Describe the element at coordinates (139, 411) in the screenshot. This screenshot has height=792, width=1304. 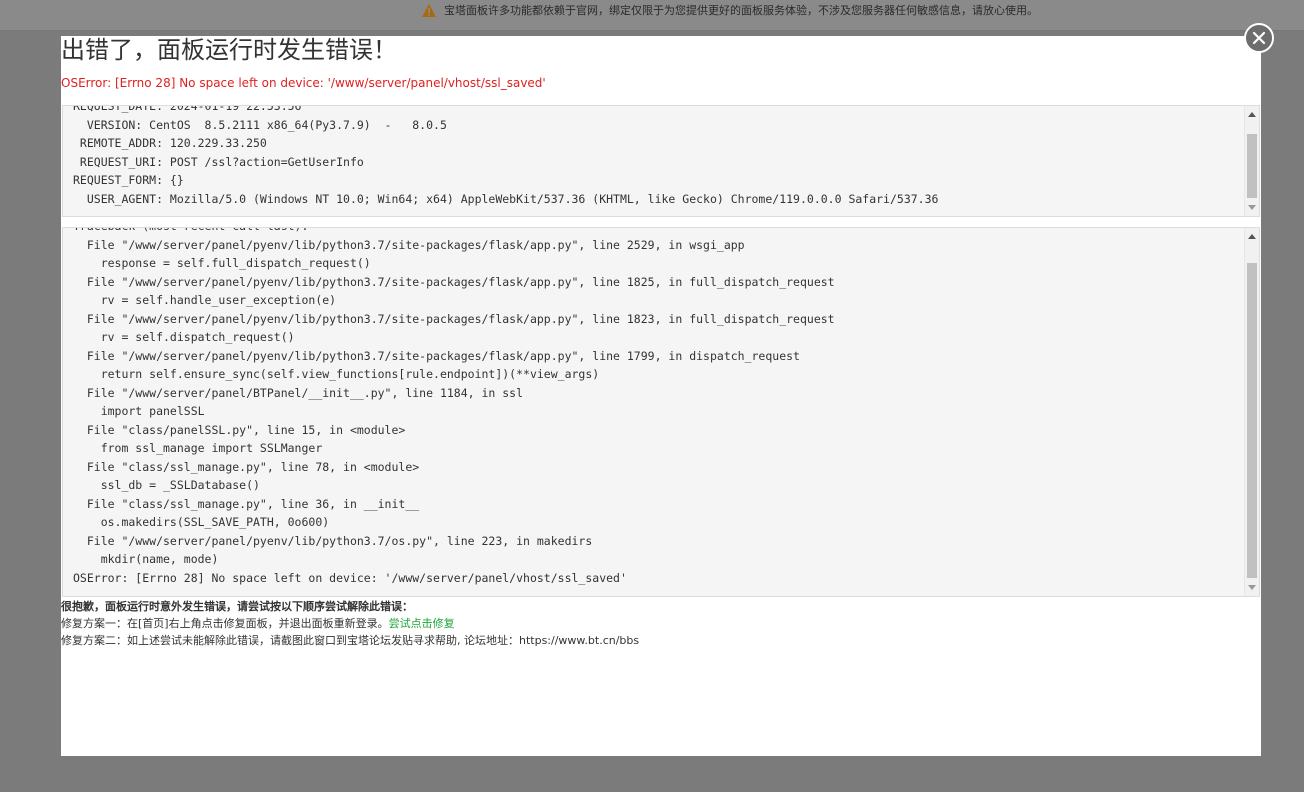
I see `traceback-line: import panelSSL` at that location.